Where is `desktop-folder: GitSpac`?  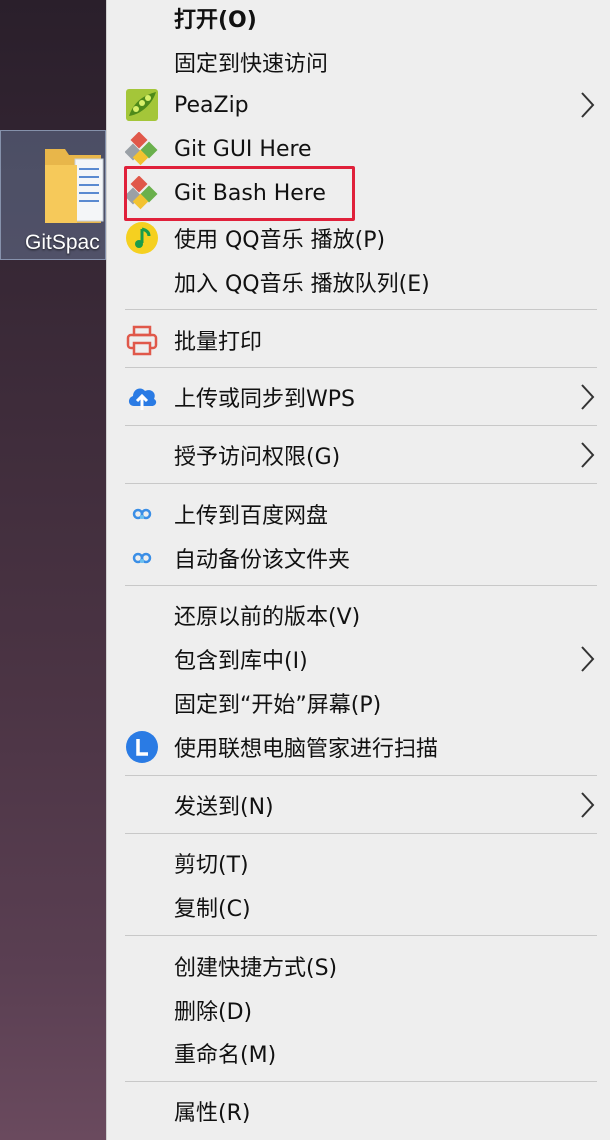
desktop-folder: GitSpac is located at coordinates (53, 195).